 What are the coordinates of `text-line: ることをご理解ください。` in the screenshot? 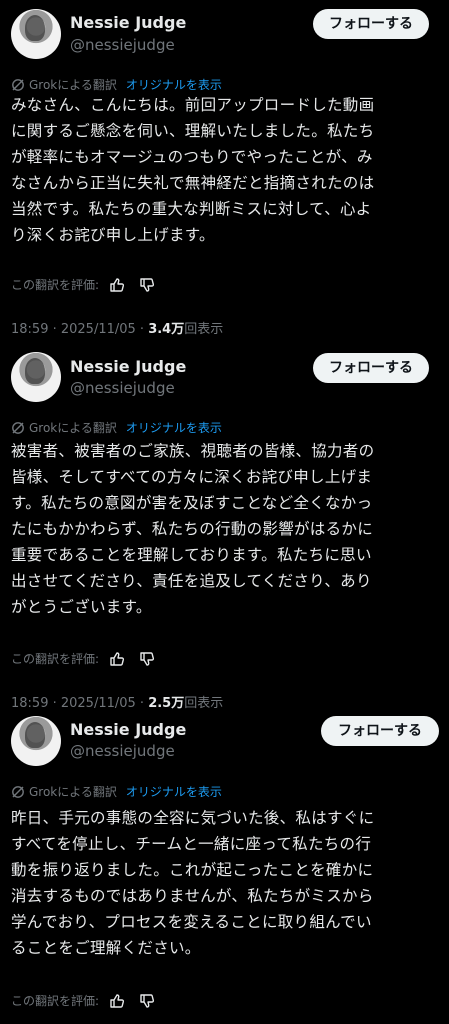 It's located at (106, 948).